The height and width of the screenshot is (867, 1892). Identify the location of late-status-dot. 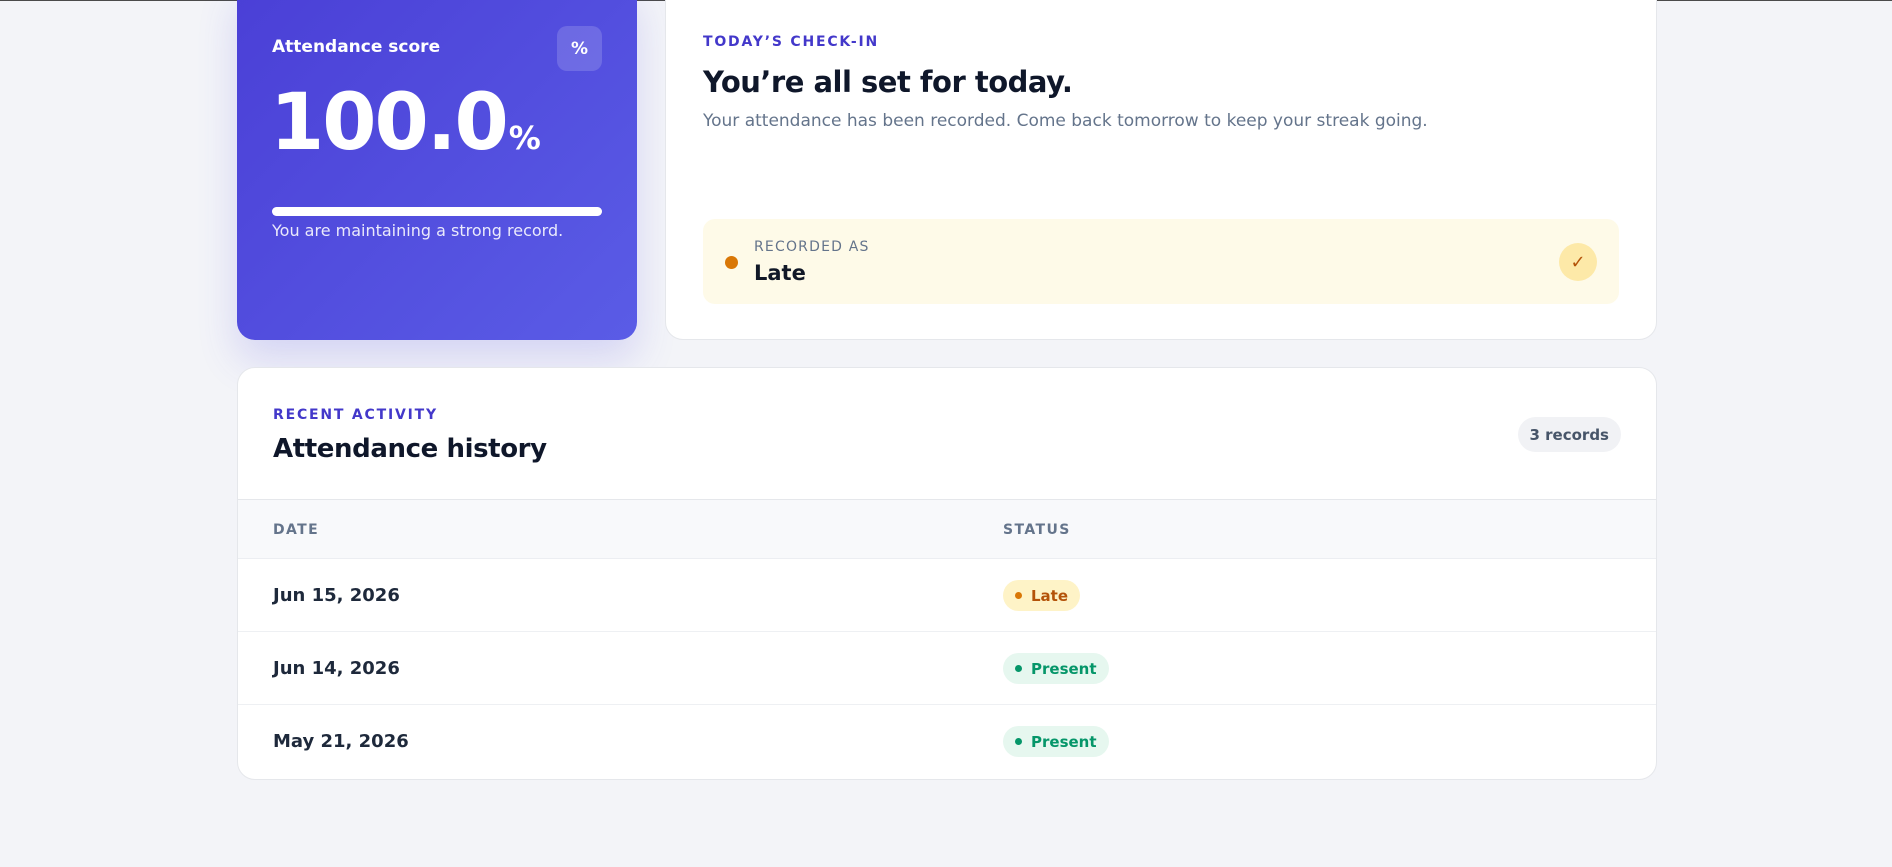
(731, 262).